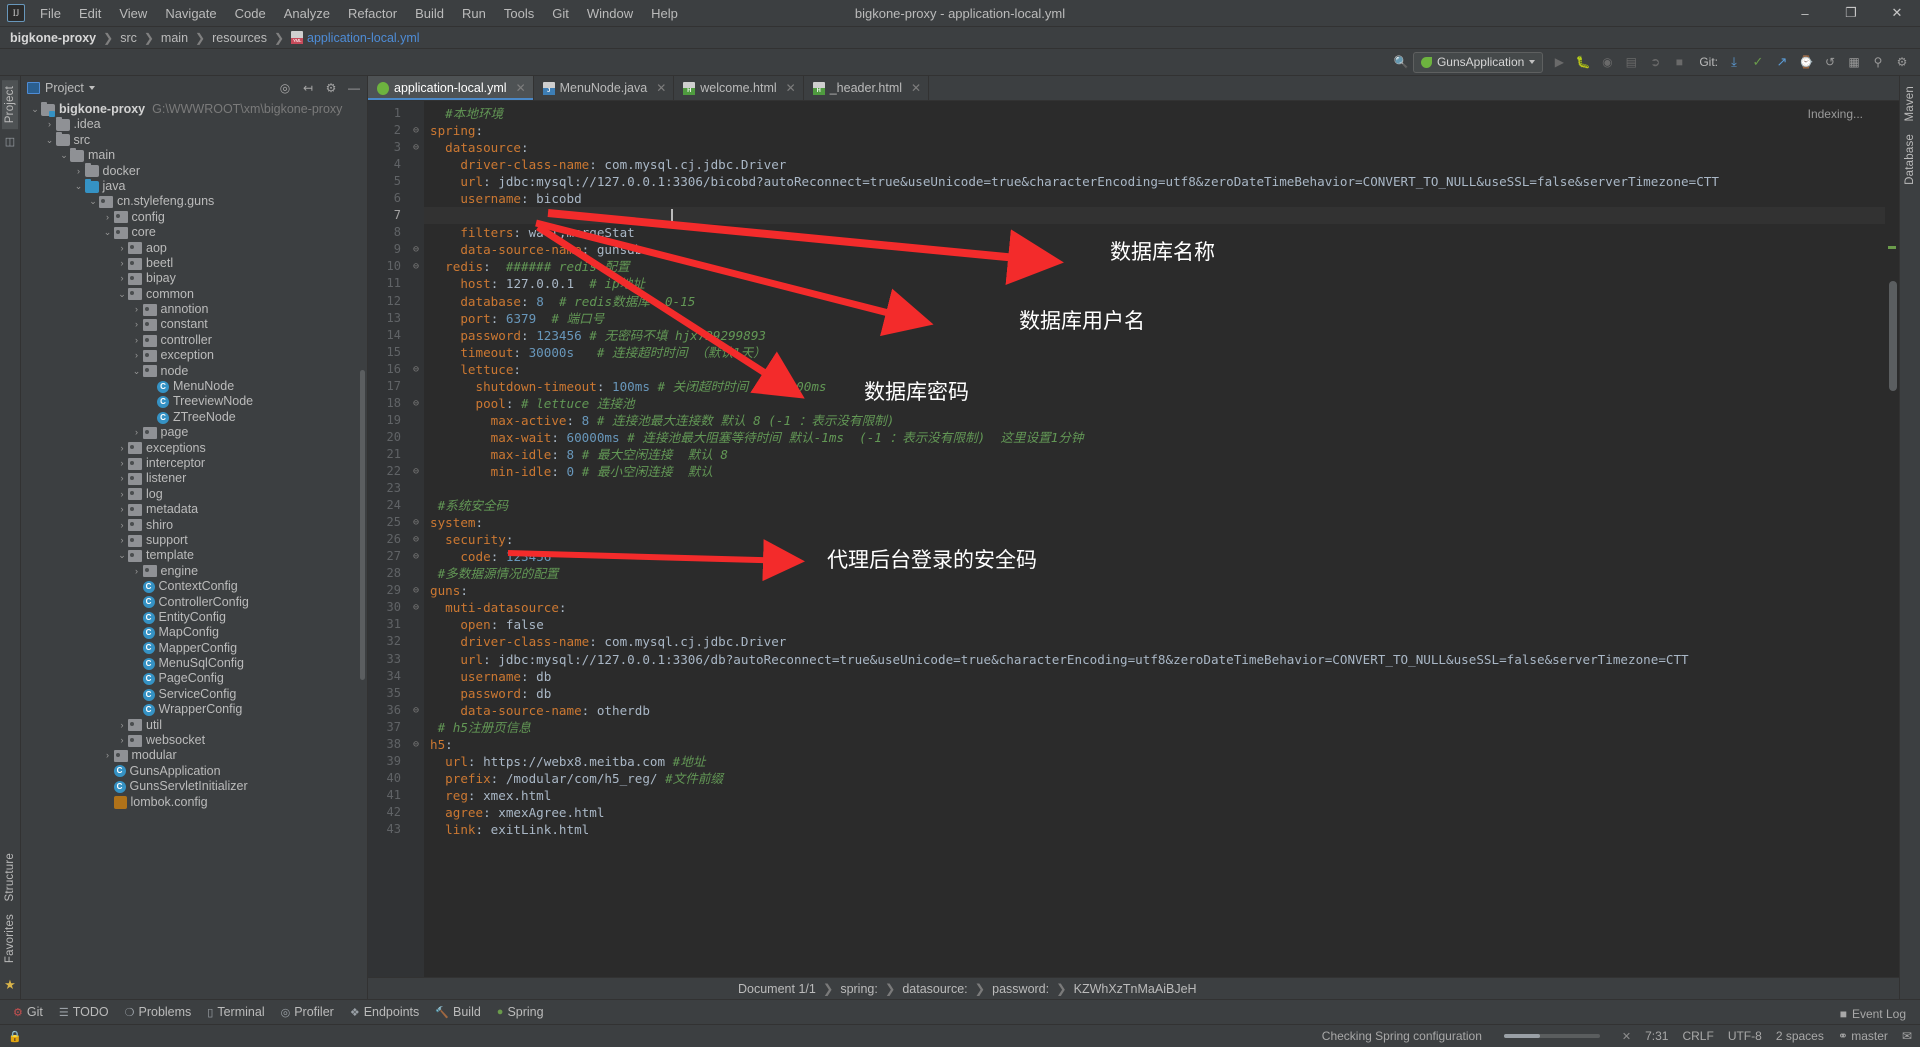 This screenshot has width=1920, height=1047. I want to click on attach-icon: ➲, so click(1655, 62).